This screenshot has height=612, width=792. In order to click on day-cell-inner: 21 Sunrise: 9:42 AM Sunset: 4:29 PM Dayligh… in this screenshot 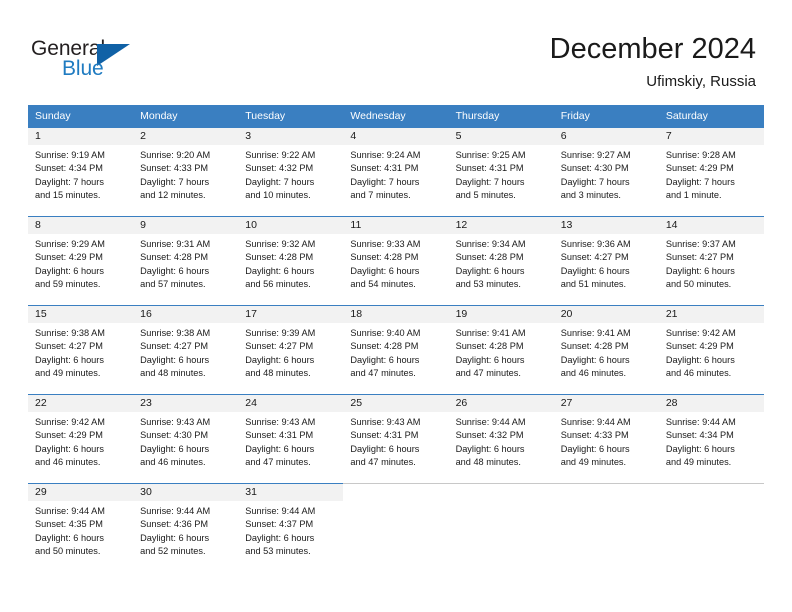, I will do `click(711, 350)`.